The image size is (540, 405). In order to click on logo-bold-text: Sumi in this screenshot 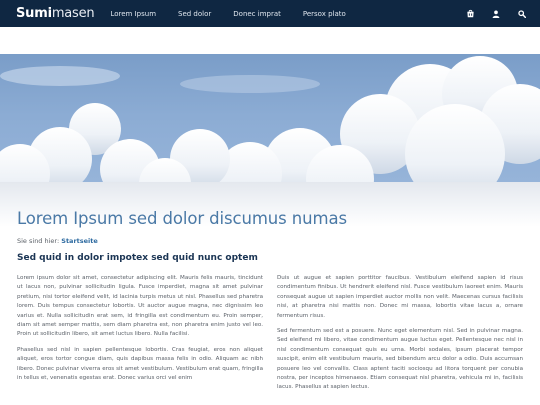, I will do `click(34, 13)`.